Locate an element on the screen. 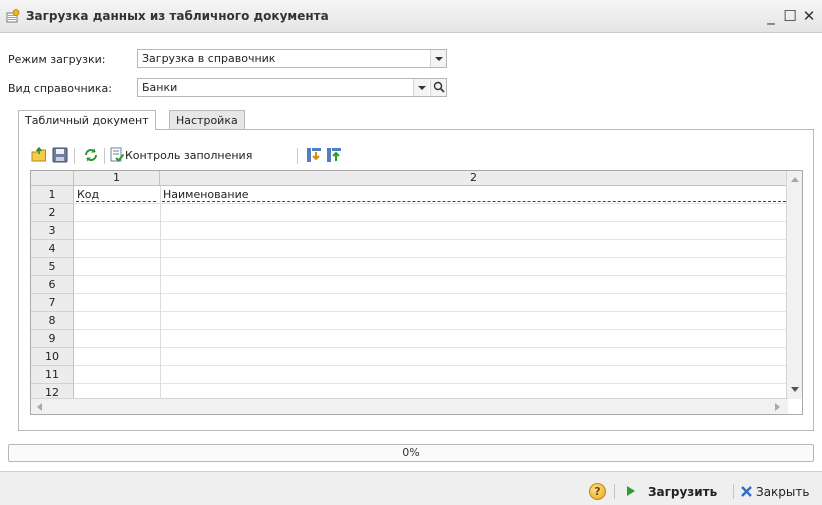 The image size is (822, 505). save-icon is located at coordinates (60, 155).